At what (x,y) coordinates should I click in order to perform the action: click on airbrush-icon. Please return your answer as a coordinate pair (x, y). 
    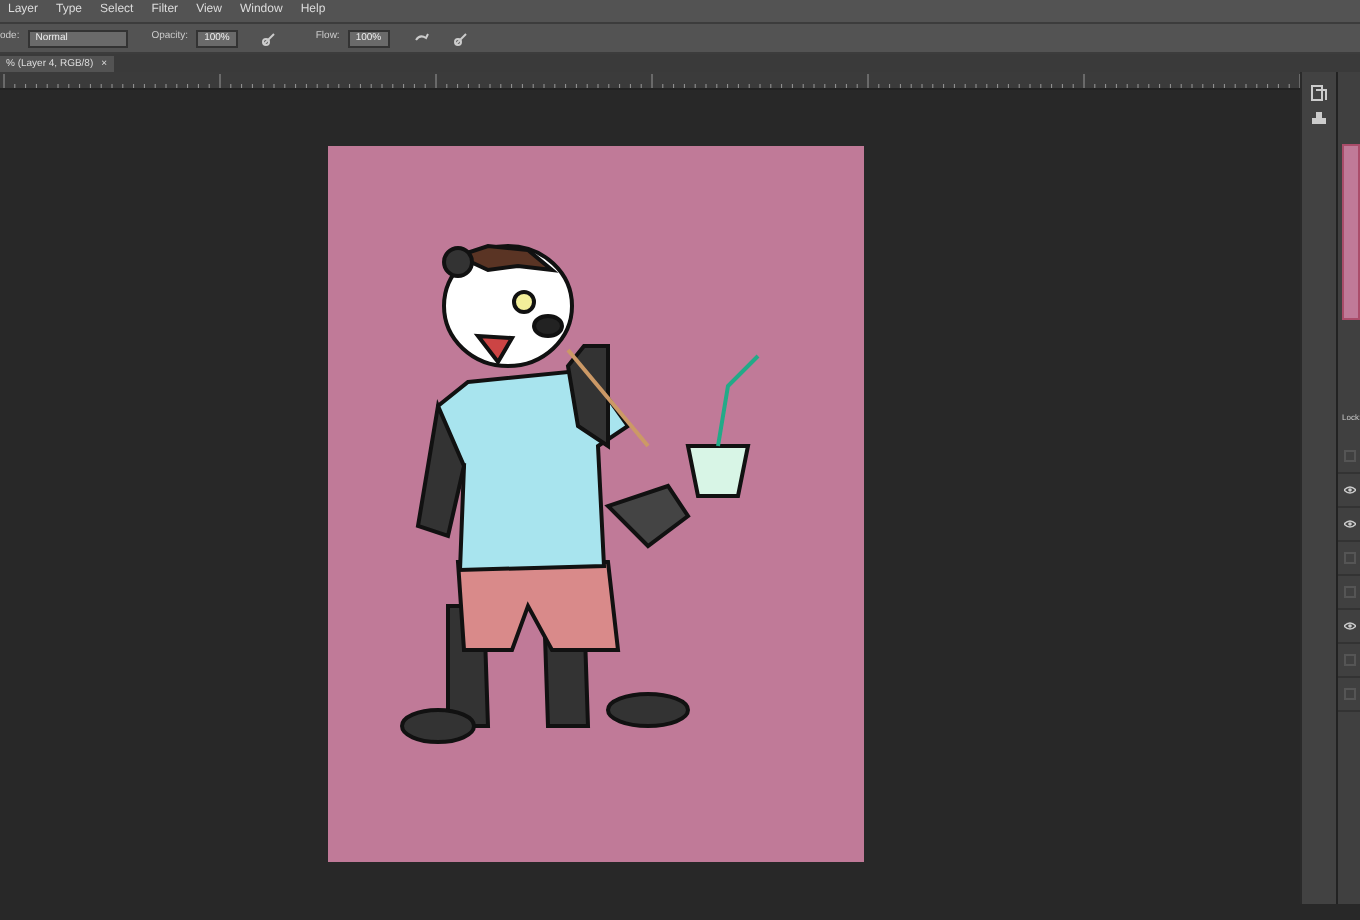
    Looking at the image, I should click on (421, 38).